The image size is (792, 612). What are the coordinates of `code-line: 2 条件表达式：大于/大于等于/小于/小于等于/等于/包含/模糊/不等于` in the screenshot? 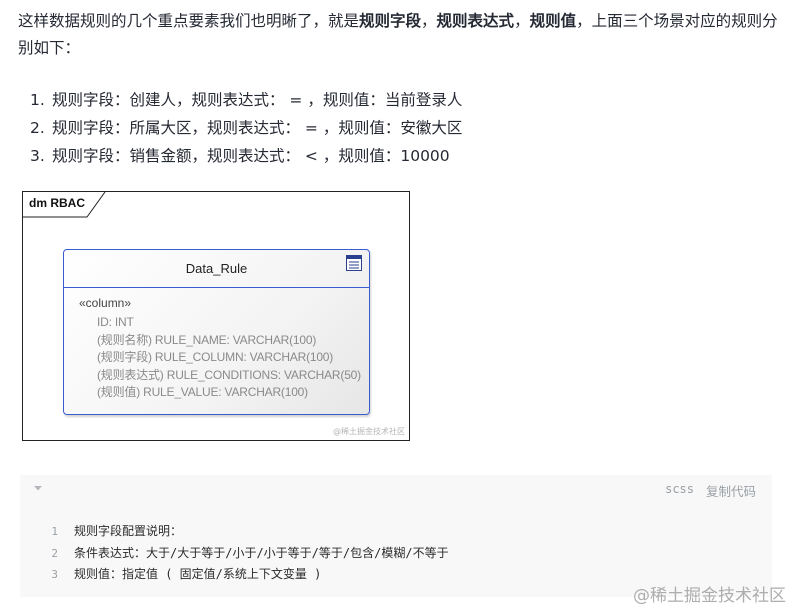 It's located at (234, 554).